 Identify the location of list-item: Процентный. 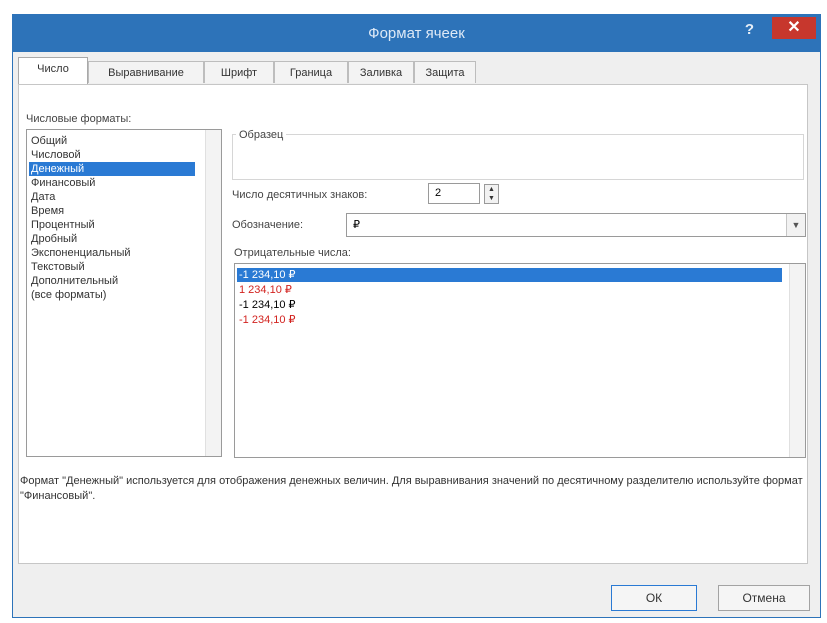
(106, 225).